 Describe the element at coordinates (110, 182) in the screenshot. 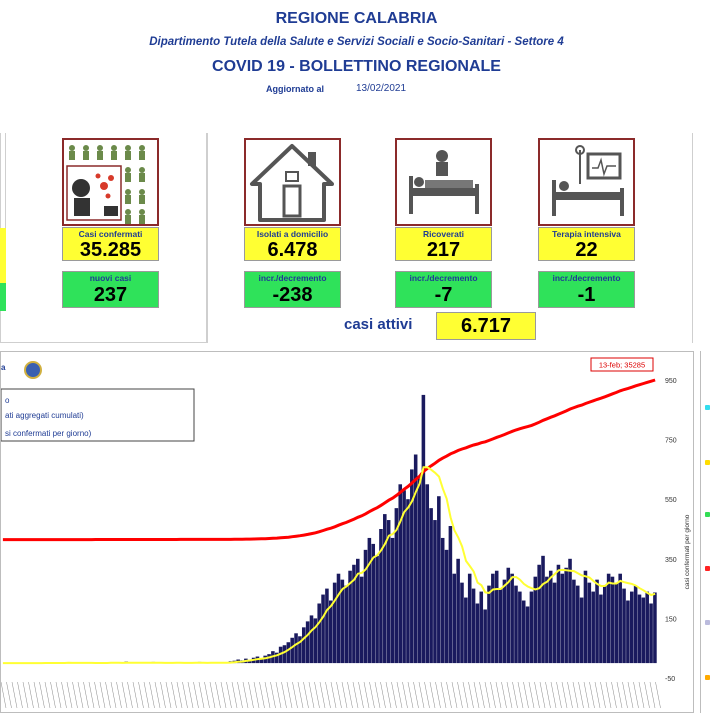

I see `crowd-virus-icon` at that location.